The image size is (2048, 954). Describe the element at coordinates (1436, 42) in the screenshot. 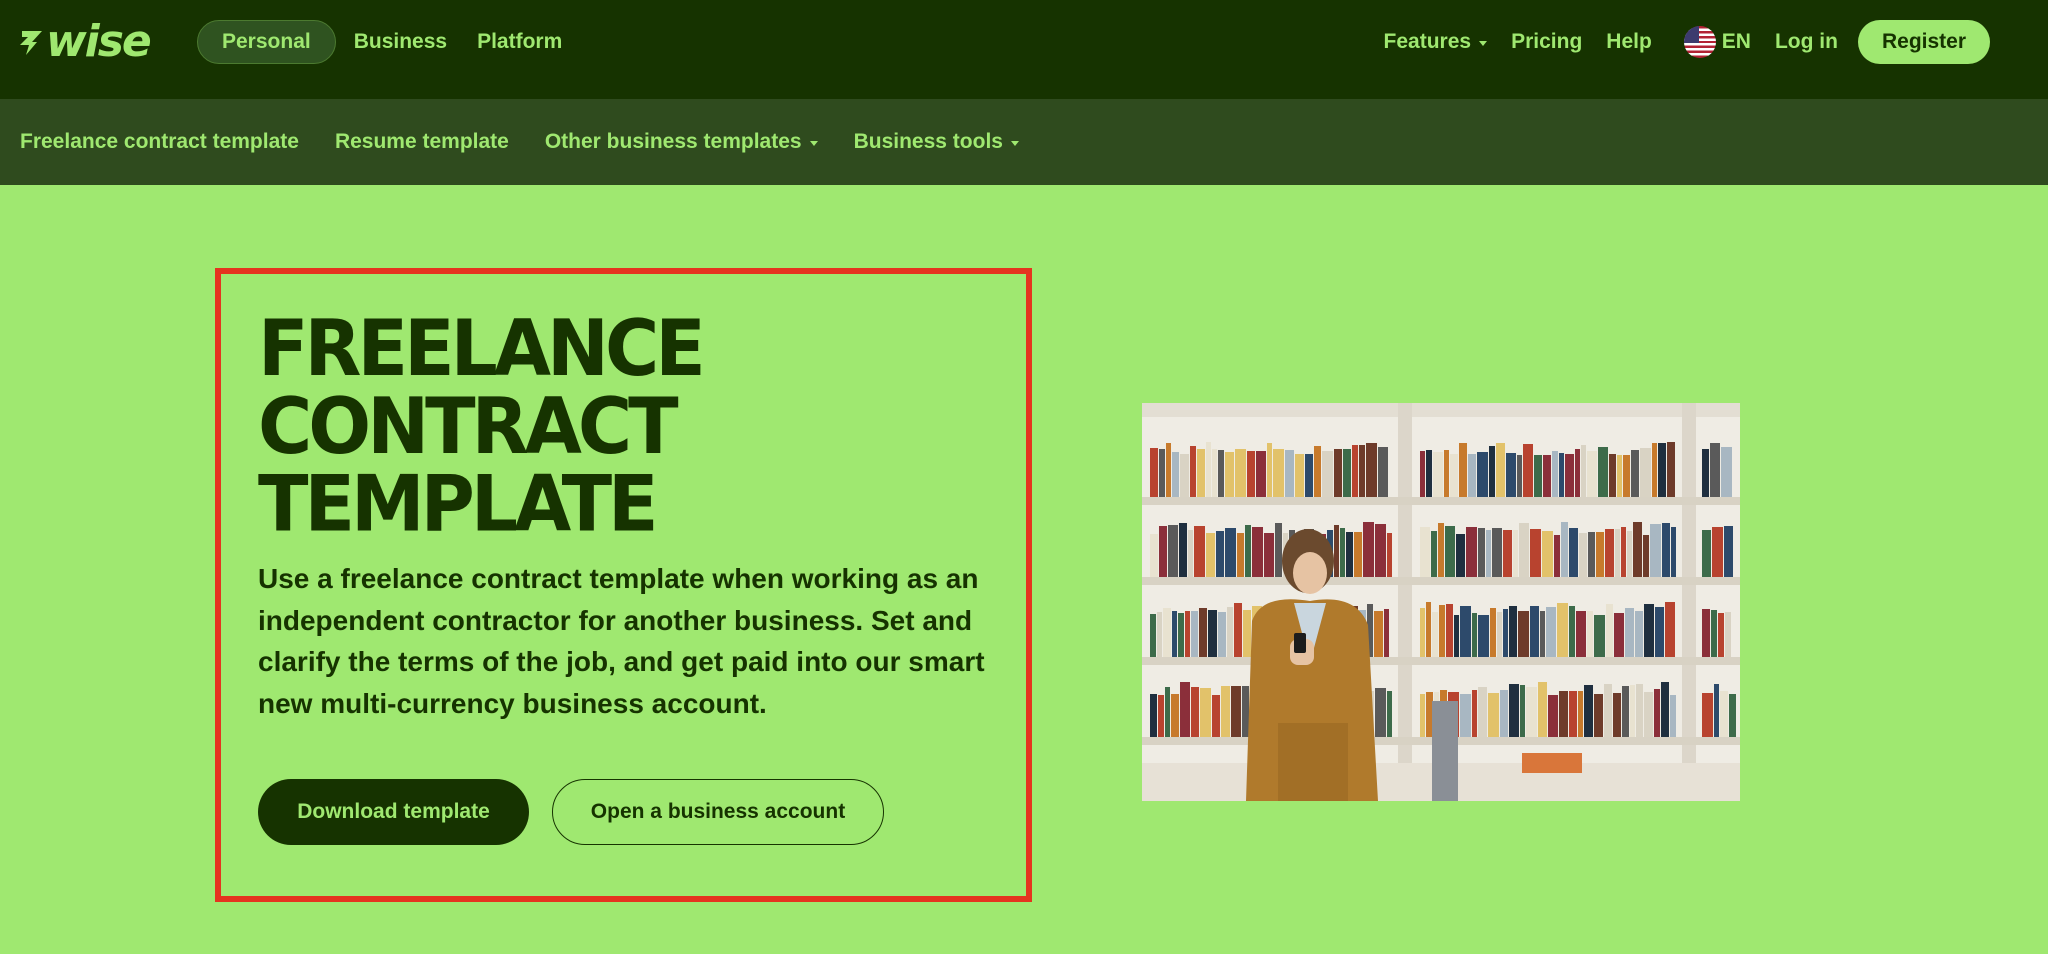

I see `features-menu: Features` at that location.